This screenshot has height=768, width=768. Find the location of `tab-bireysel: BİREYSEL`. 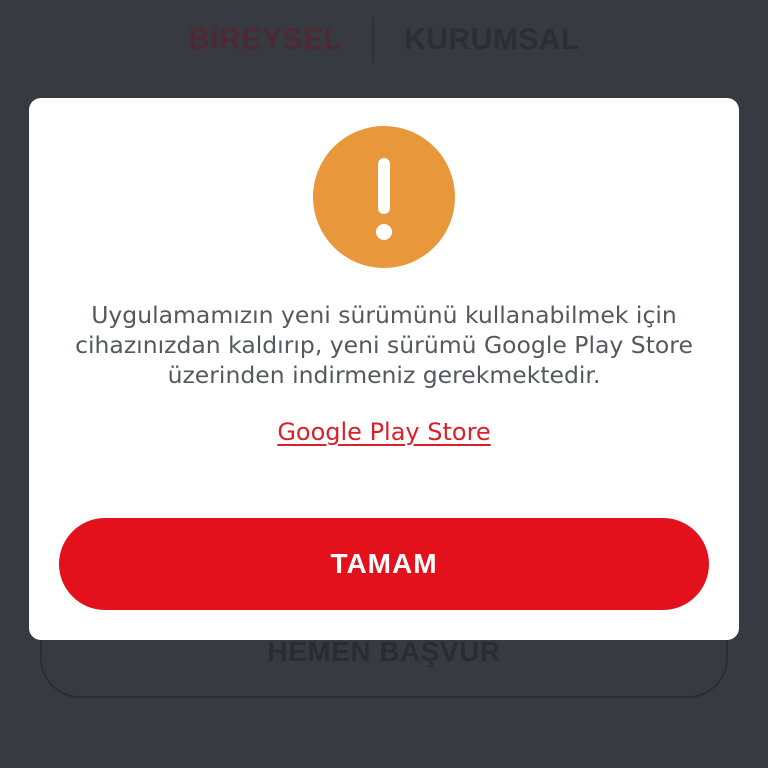

tab-bireysel: BİREYSEL is located at coordinates (265, 39).